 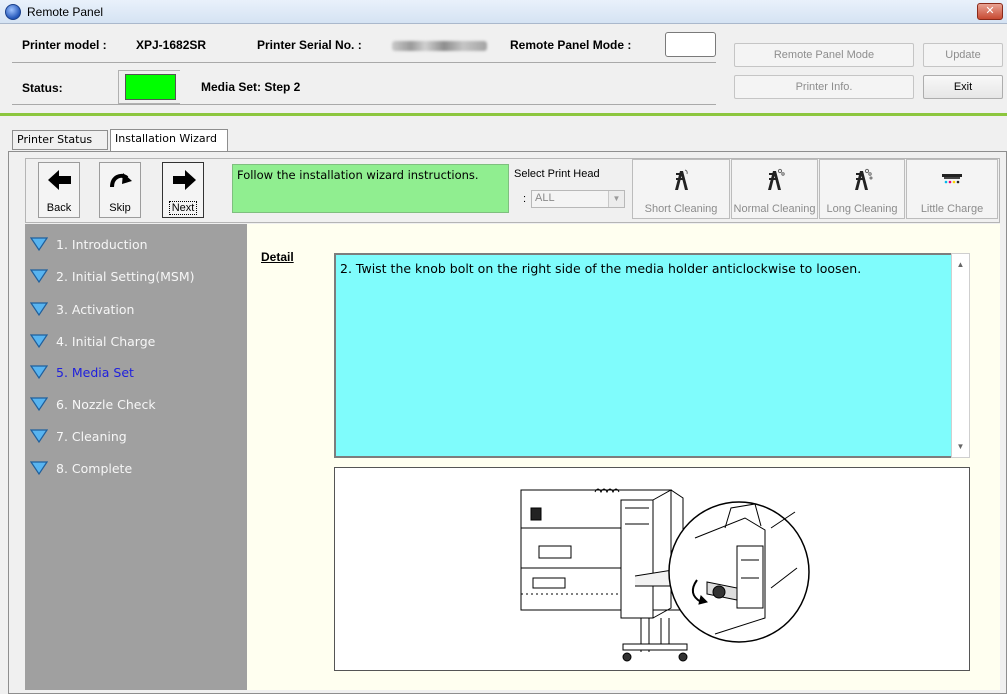 I want to click on print-head-select-value: ALL, so click(x=545, y=198).